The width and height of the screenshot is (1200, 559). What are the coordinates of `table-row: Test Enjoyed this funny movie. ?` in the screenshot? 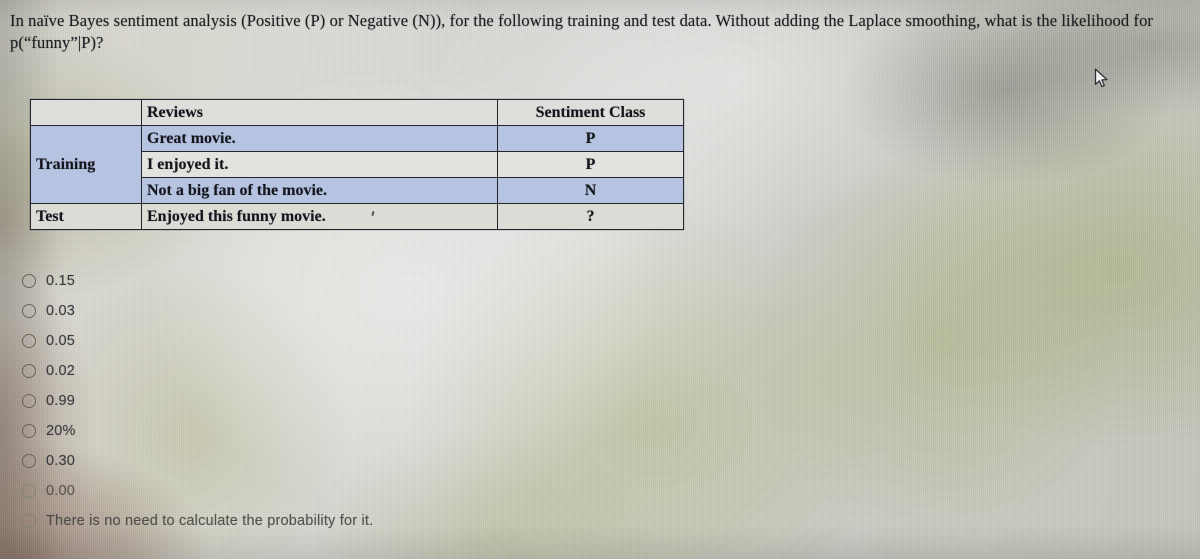 It's located at (357, 216).